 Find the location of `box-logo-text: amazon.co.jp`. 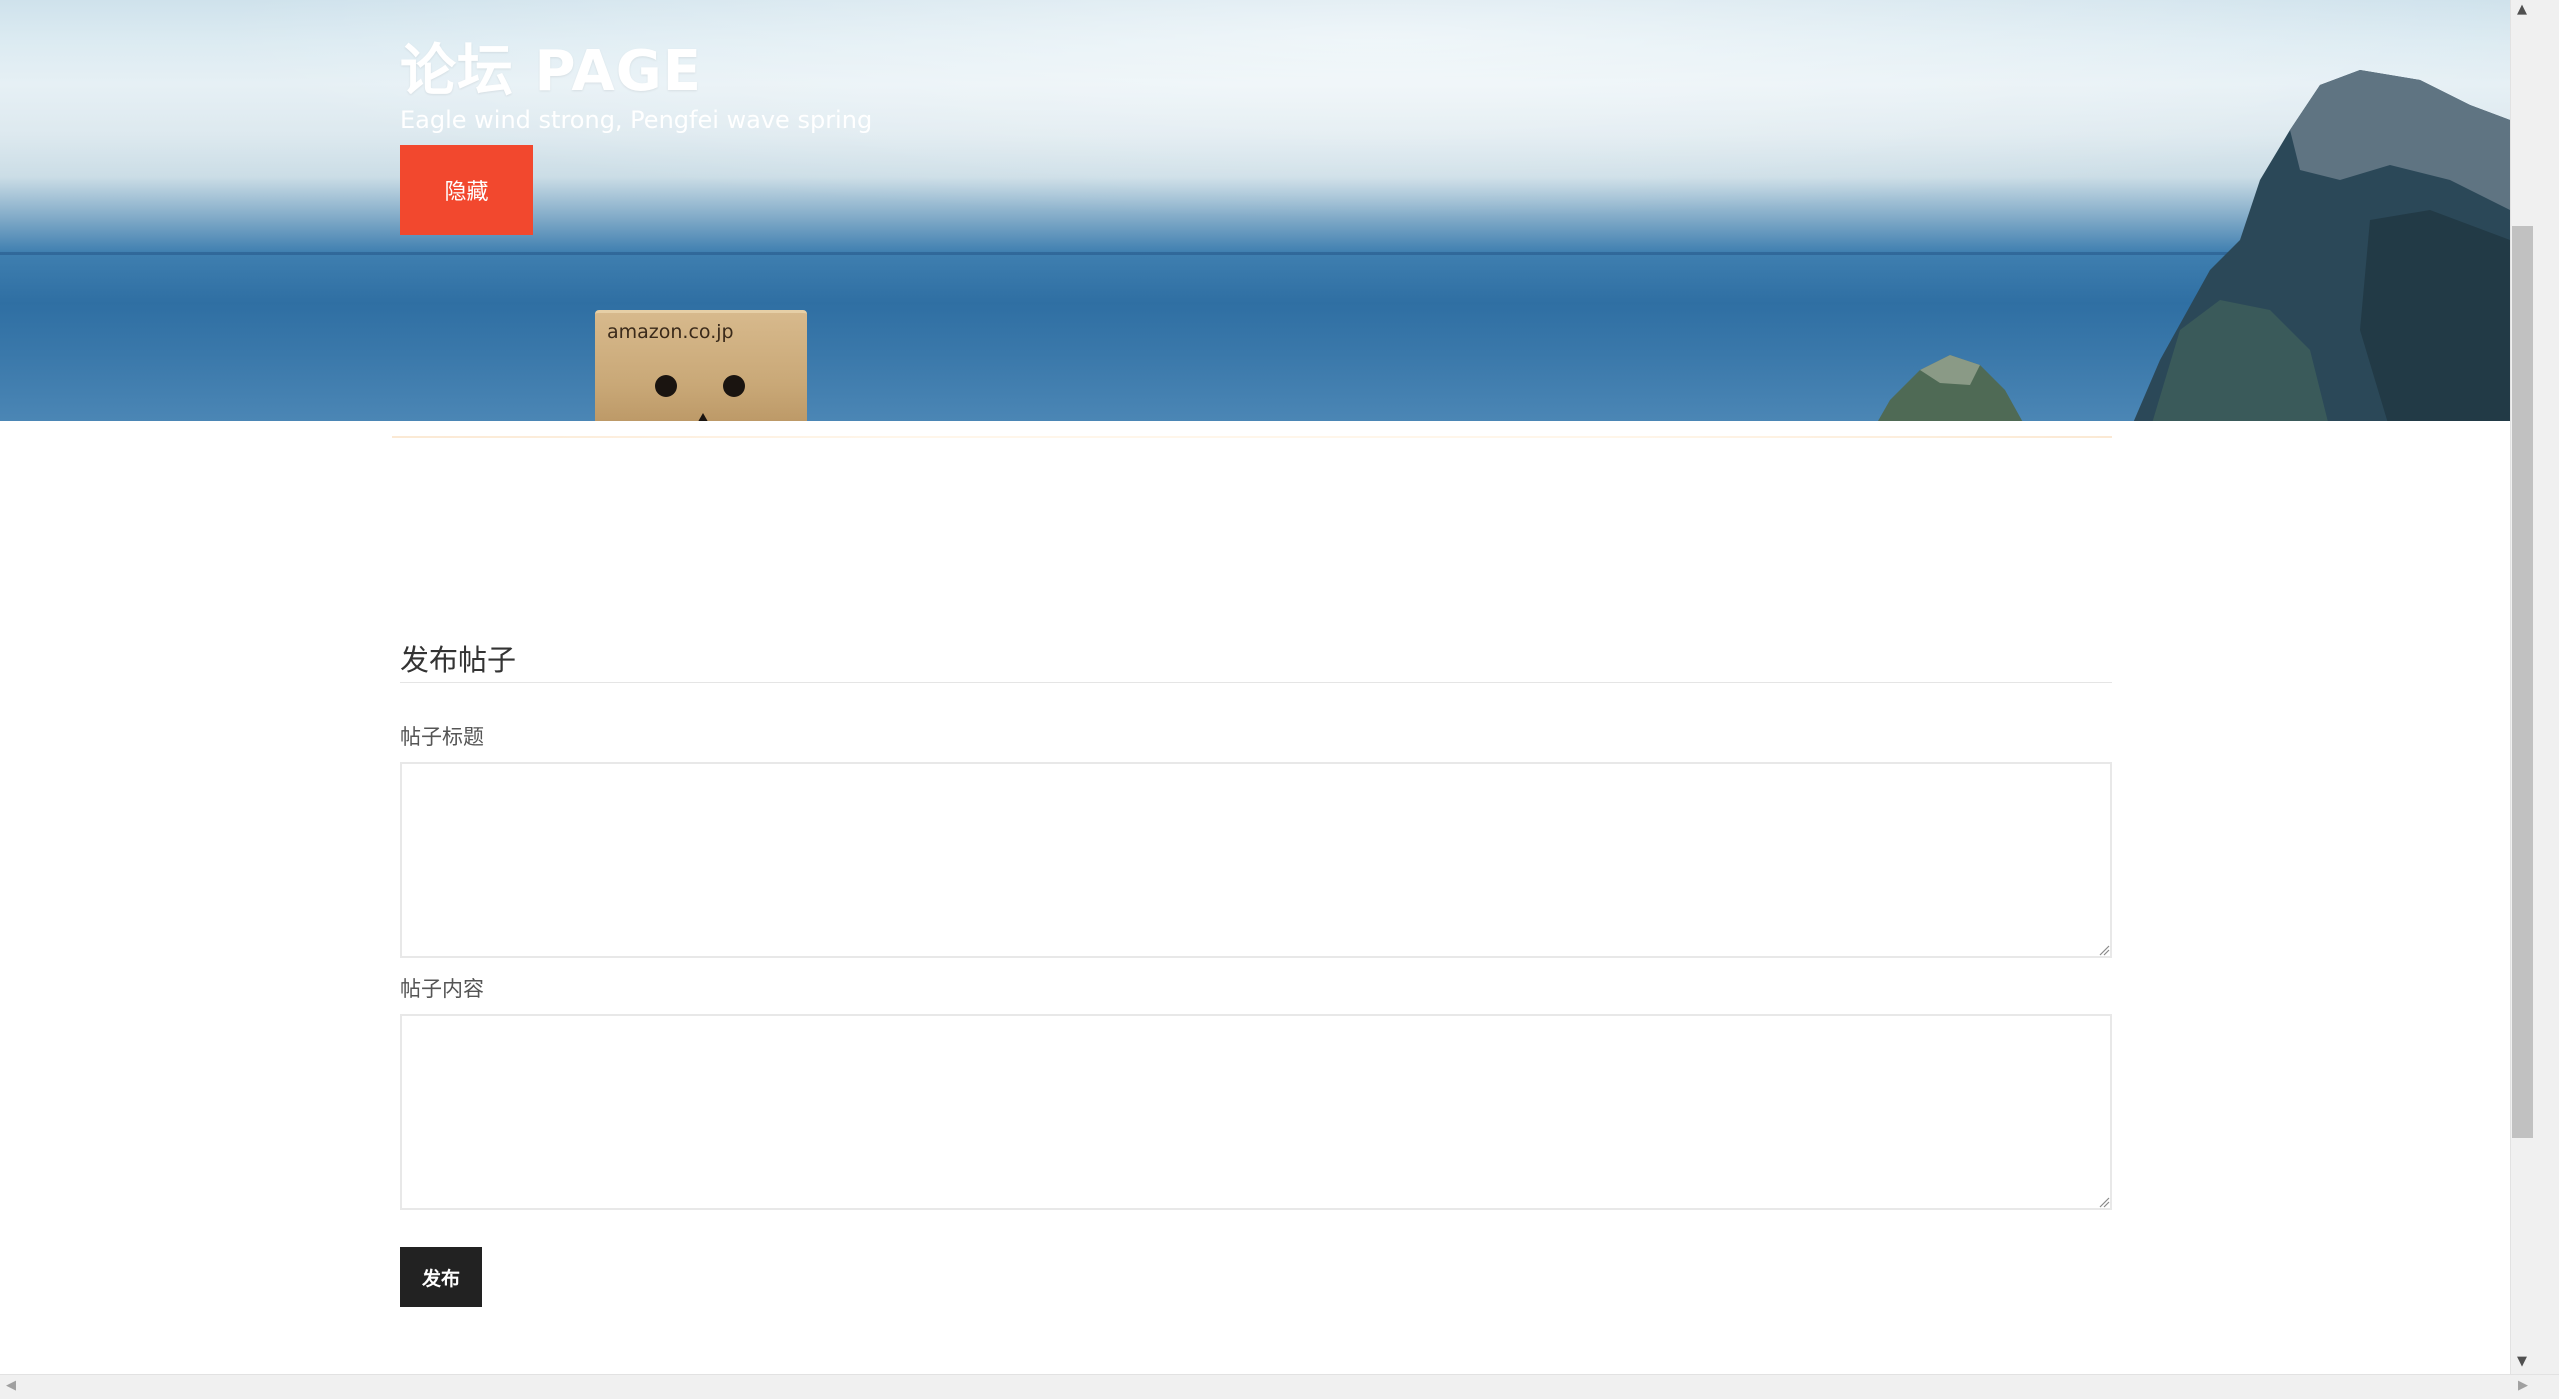

box-logo-text: amazon.co.jp is located at coordinates (670, 332).